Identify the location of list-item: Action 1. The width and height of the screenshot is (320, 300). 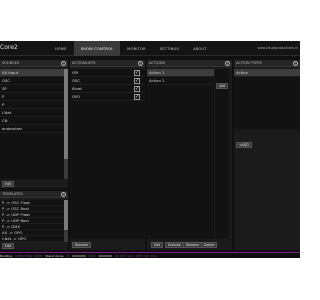
(180, 73).